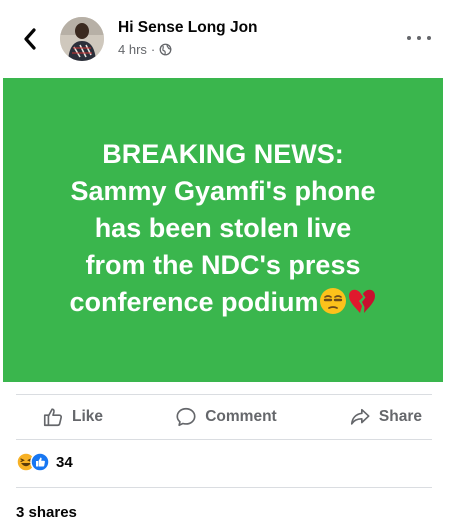 The width and height of the screenshot is (451, 532). I want to click on comment-label: Comment, so click(241, 416).